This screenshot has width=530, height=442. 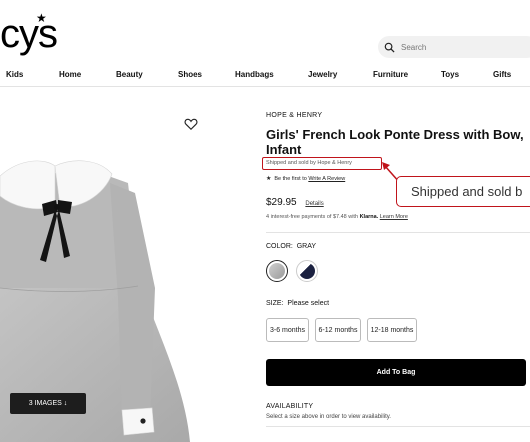 I want to click on size-button-3-6-months: 3-6 months, so click(x=287, y=330).